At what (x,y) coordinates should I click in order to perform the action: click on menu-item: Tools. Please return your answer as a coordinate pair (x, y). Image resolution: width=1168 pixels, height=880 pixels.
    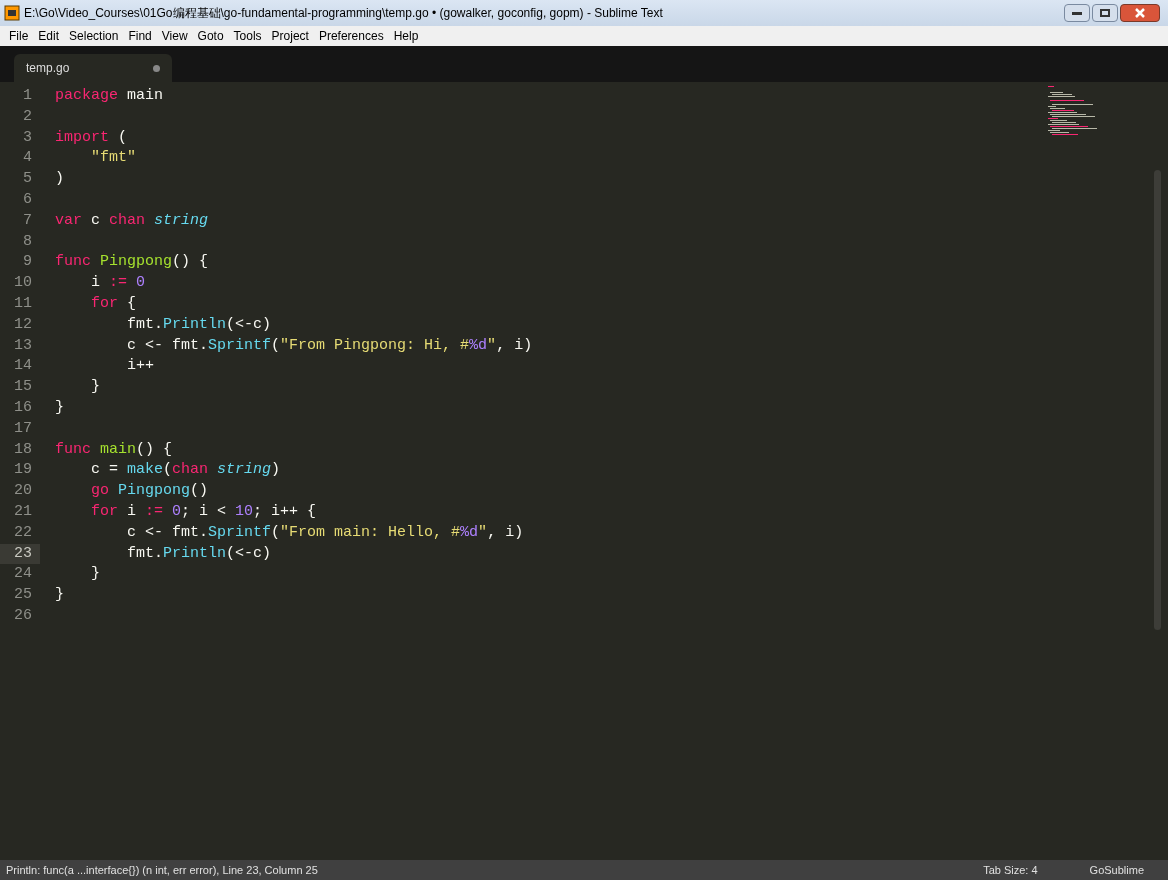
    Looking at the image, I should click on (247, 36).